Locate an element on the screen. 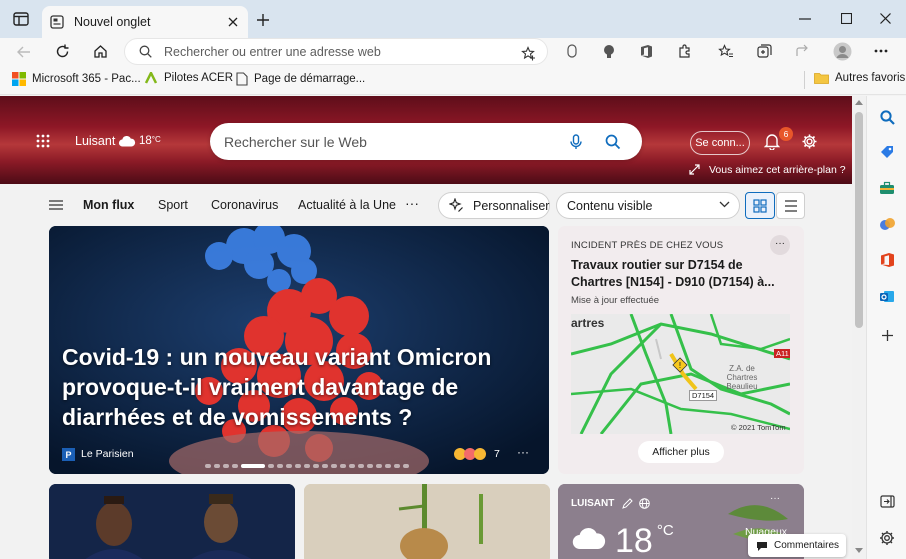 The width and height of the screenshot is (906, 559). extension-1-icon is located at coordinates (572, 51).